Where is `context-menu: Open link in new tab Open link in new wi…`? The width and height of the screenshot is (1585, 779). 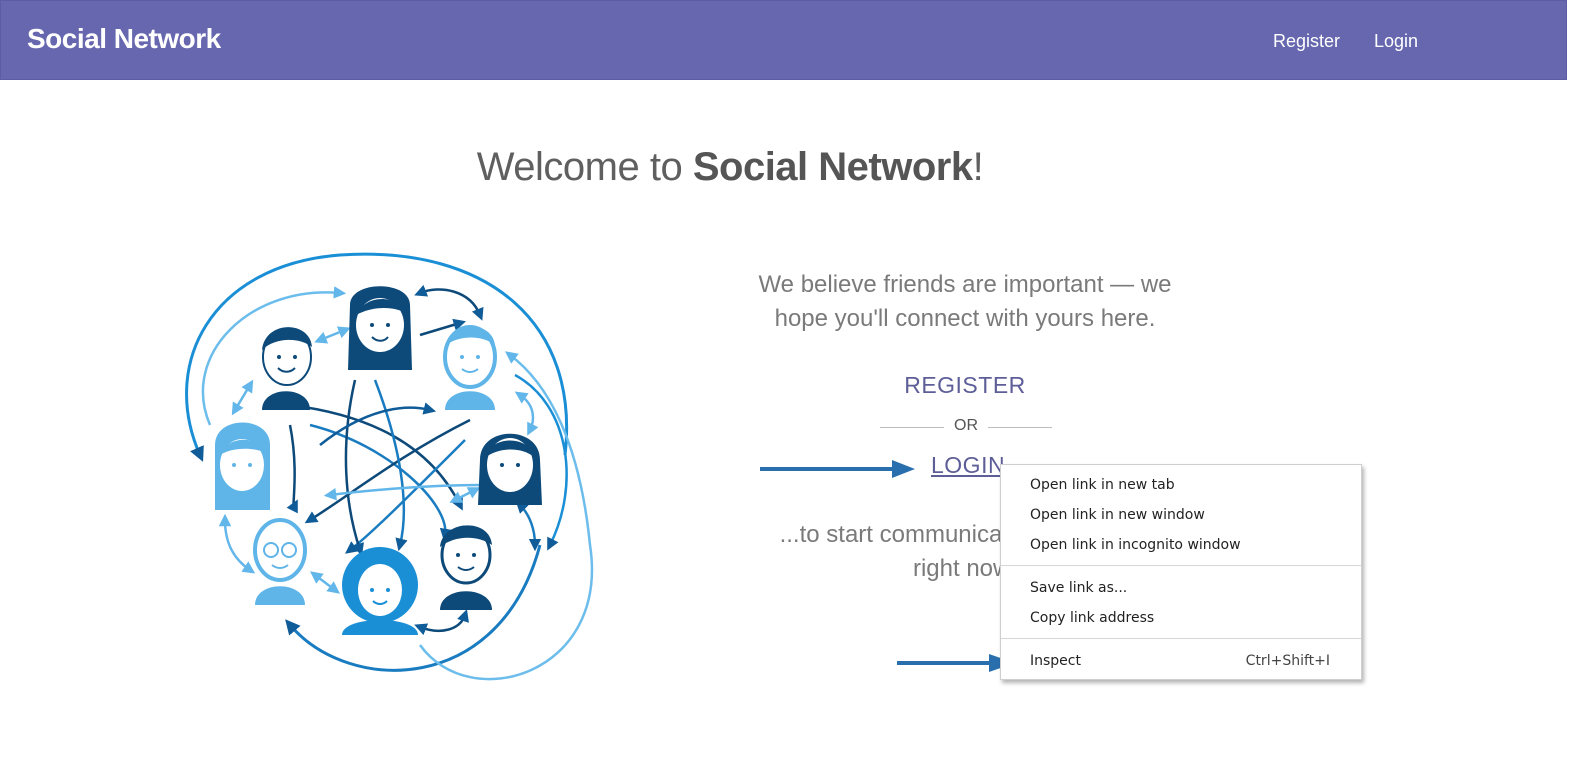
context-menu: Open link in new tab Open link in new wi… is located at coordinates (1181, 572).